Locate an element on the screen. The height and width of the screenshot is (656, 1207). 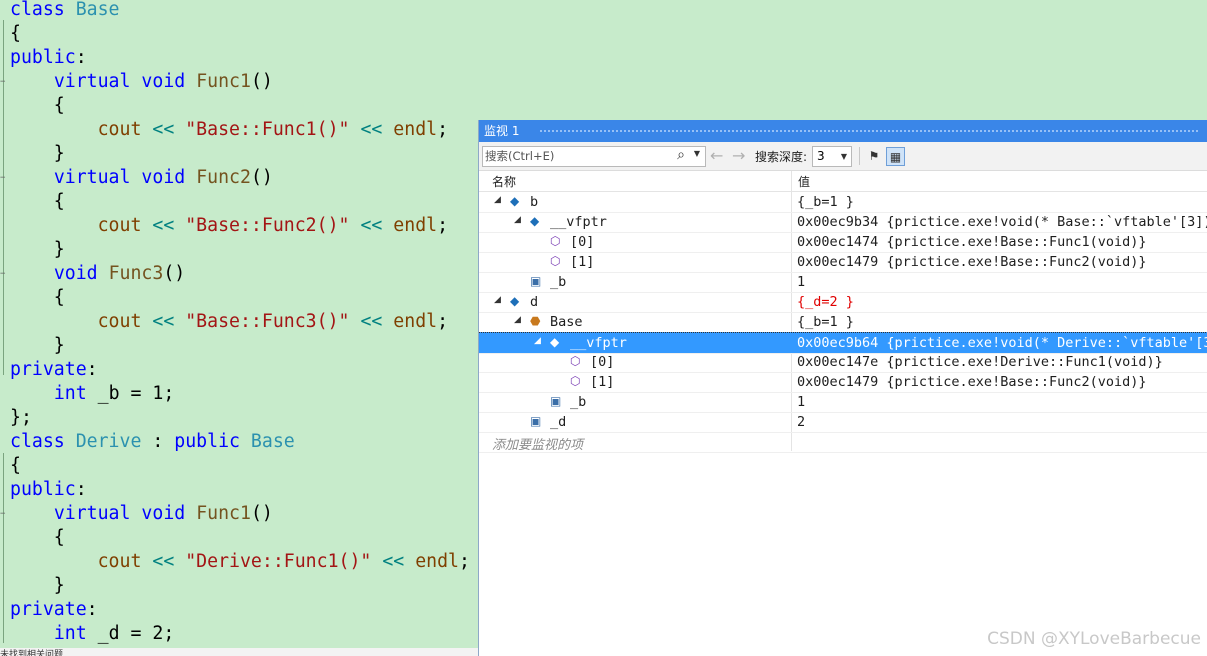
watch-row: ◢ ⬣ Base {_b=1 } is located at coordinates (843, 322).